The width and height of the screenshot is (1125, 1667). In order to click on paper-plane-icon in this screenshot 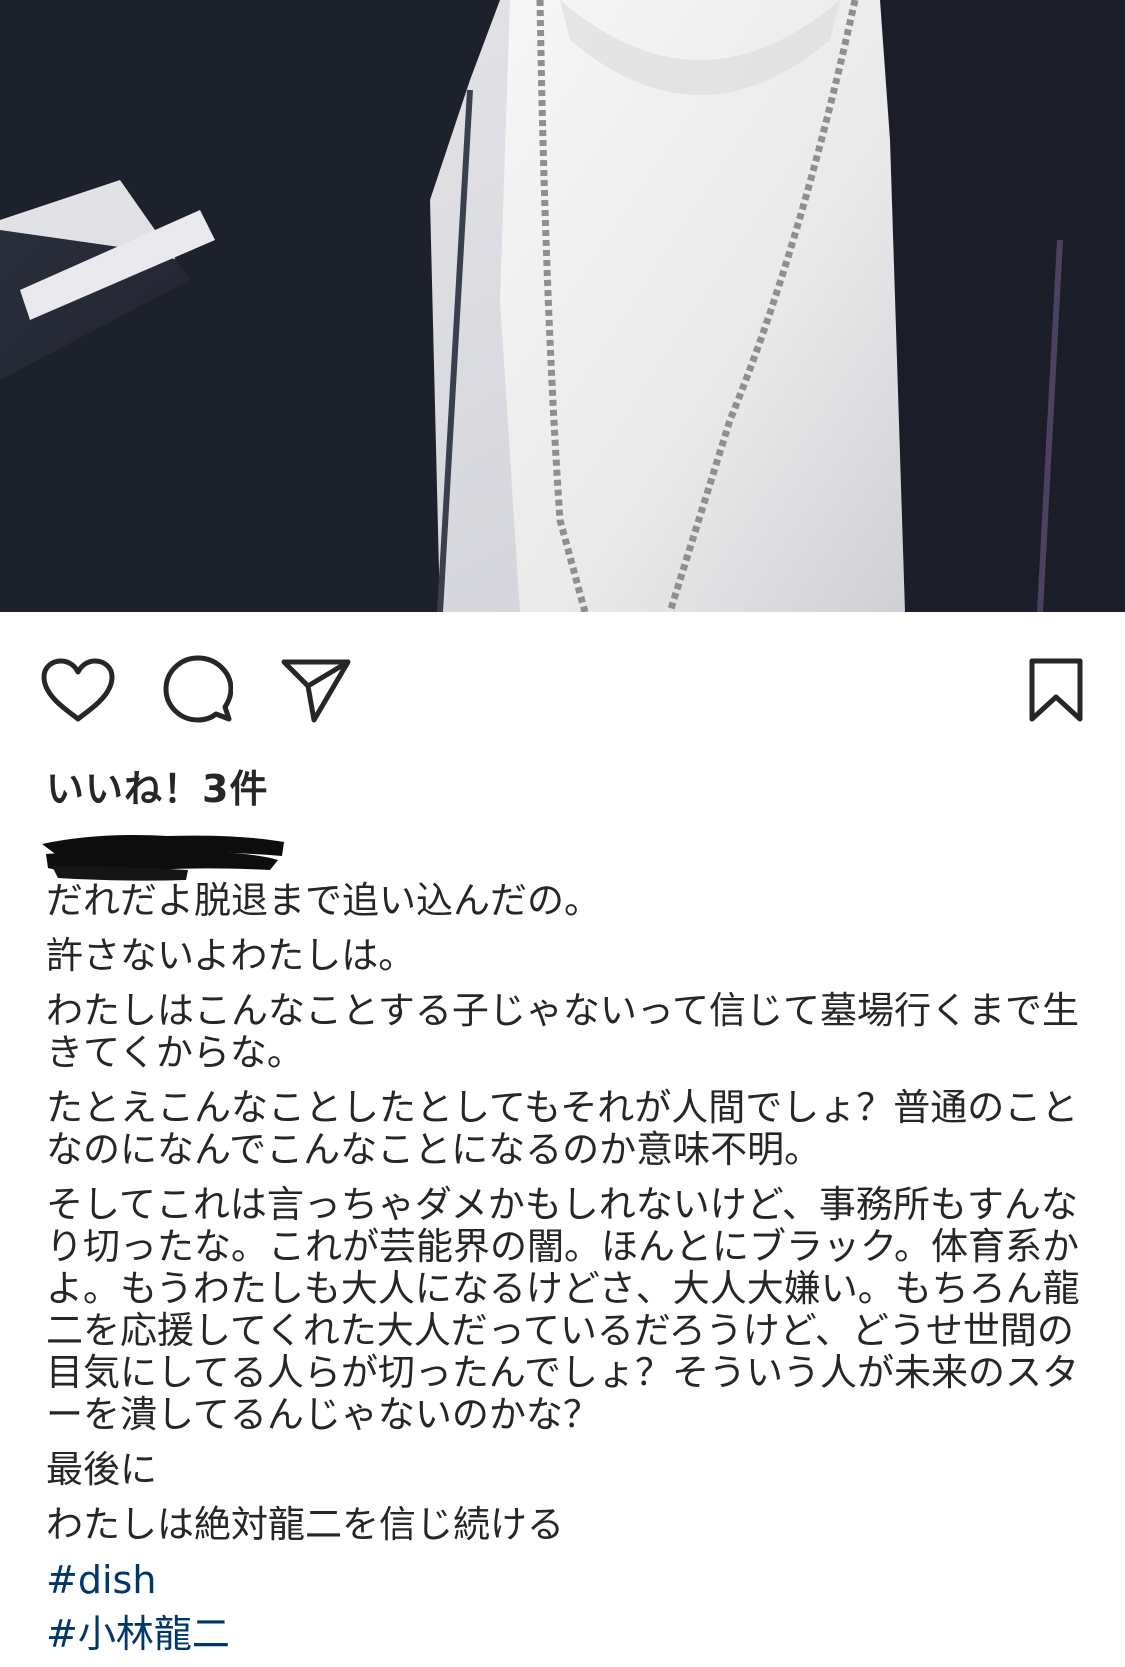, I will do `click(316, 691)`.